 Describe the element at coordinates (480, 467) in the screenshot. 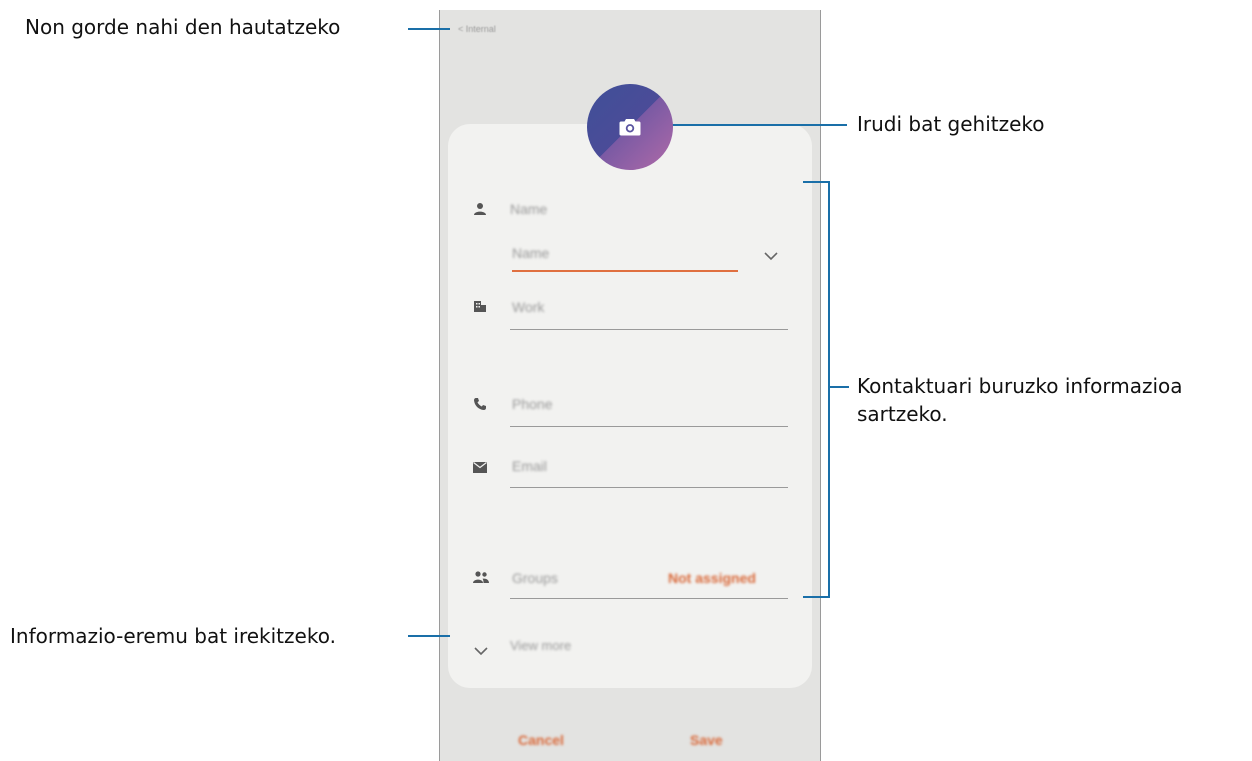

I see `email-icon` at that location.